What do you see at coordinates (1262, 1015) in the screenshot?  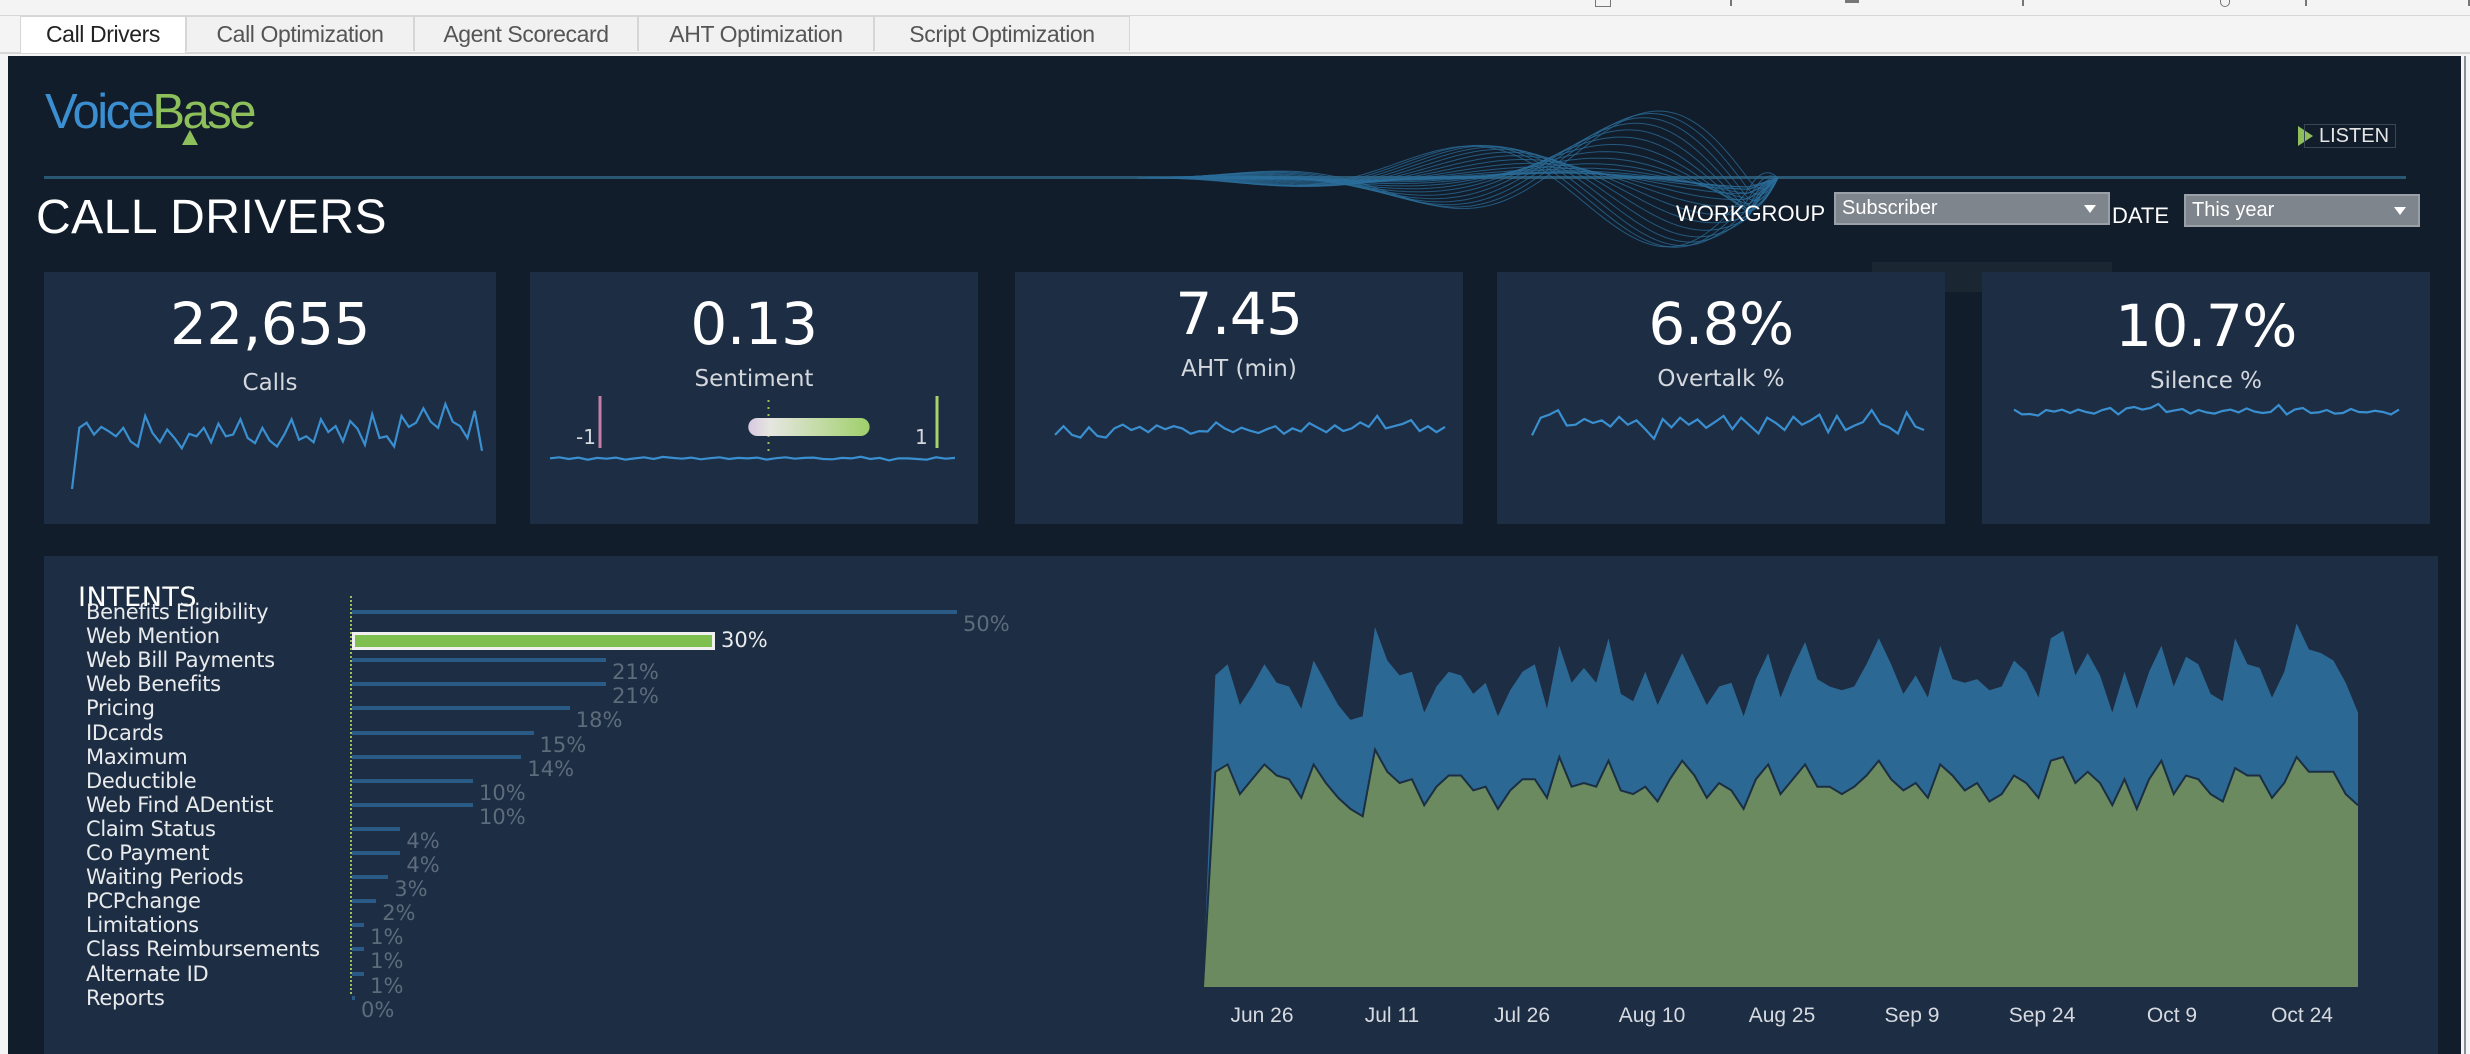 I see `x-tick-label: Jun 26` at bounding box center [1262, 1015].